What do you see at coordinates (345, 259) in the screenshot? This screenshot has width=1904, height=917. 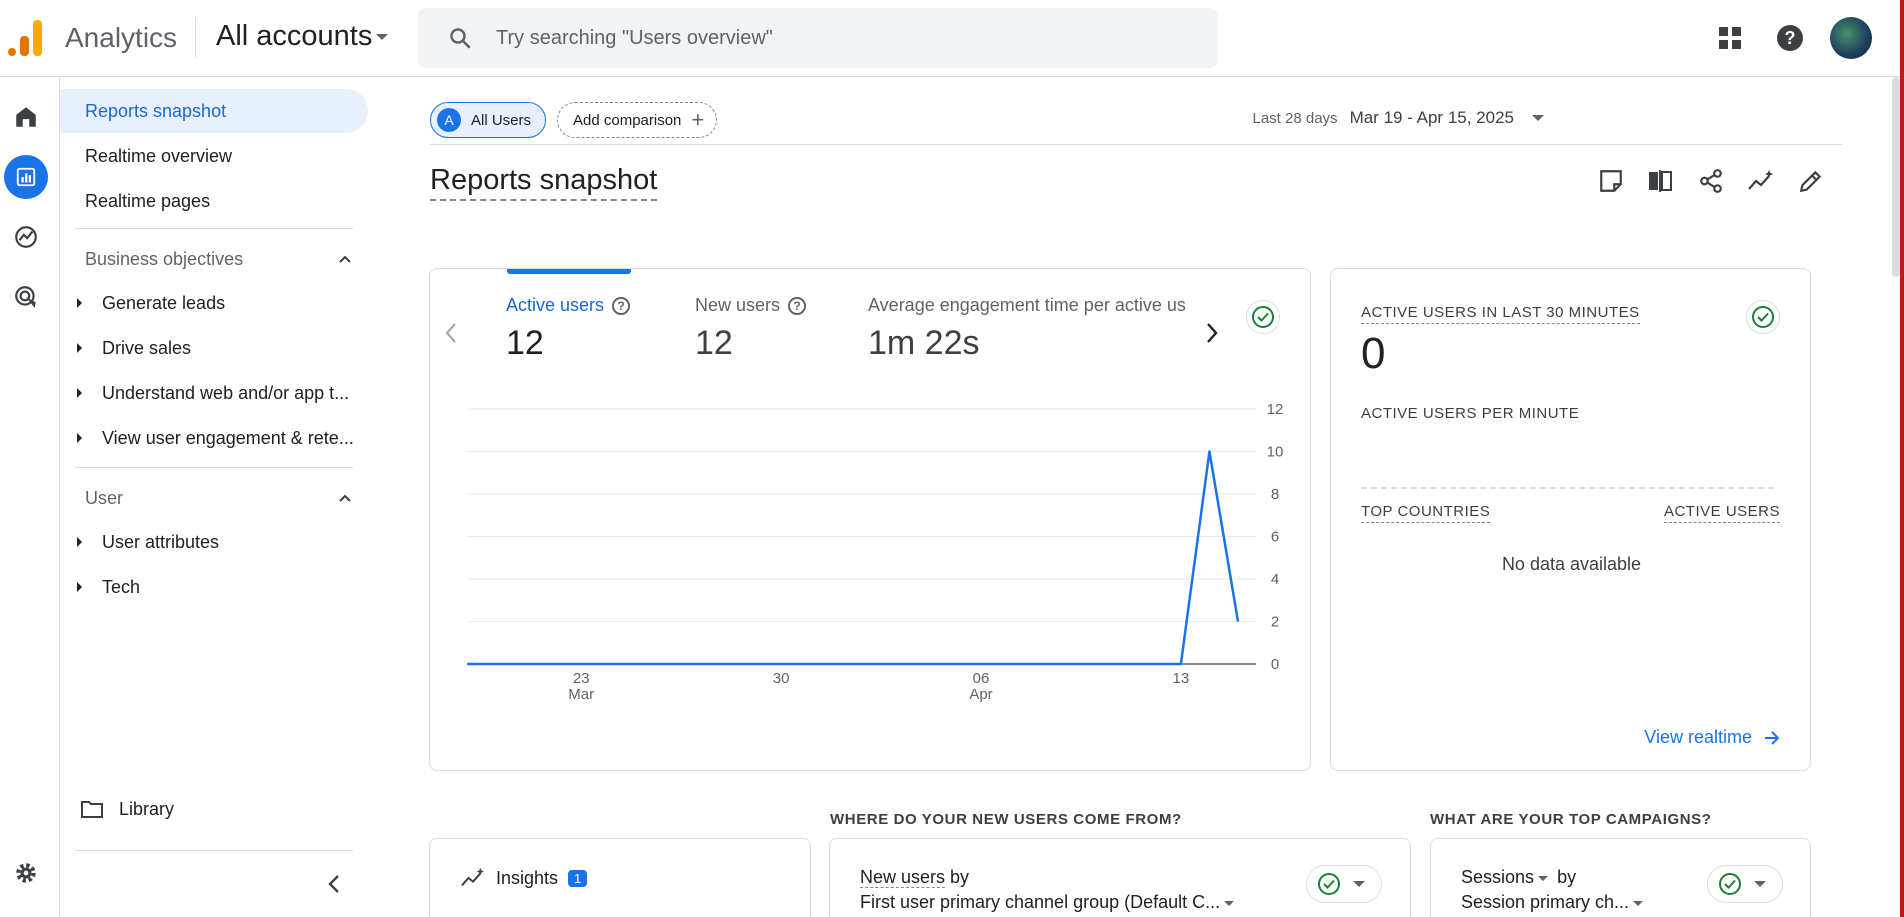 I see `chevron-up-icon` at bounding box center [345, 259].